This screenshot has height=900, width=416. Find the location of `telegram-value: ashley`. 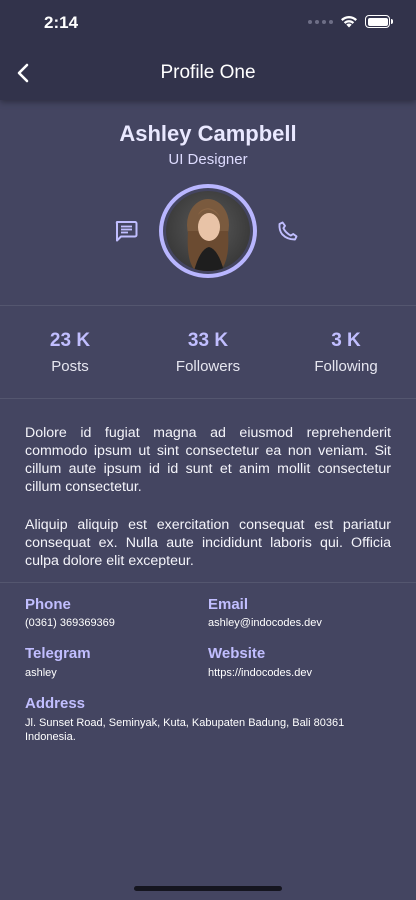

telegram-value: ashley is located at coordinates (41, 673).